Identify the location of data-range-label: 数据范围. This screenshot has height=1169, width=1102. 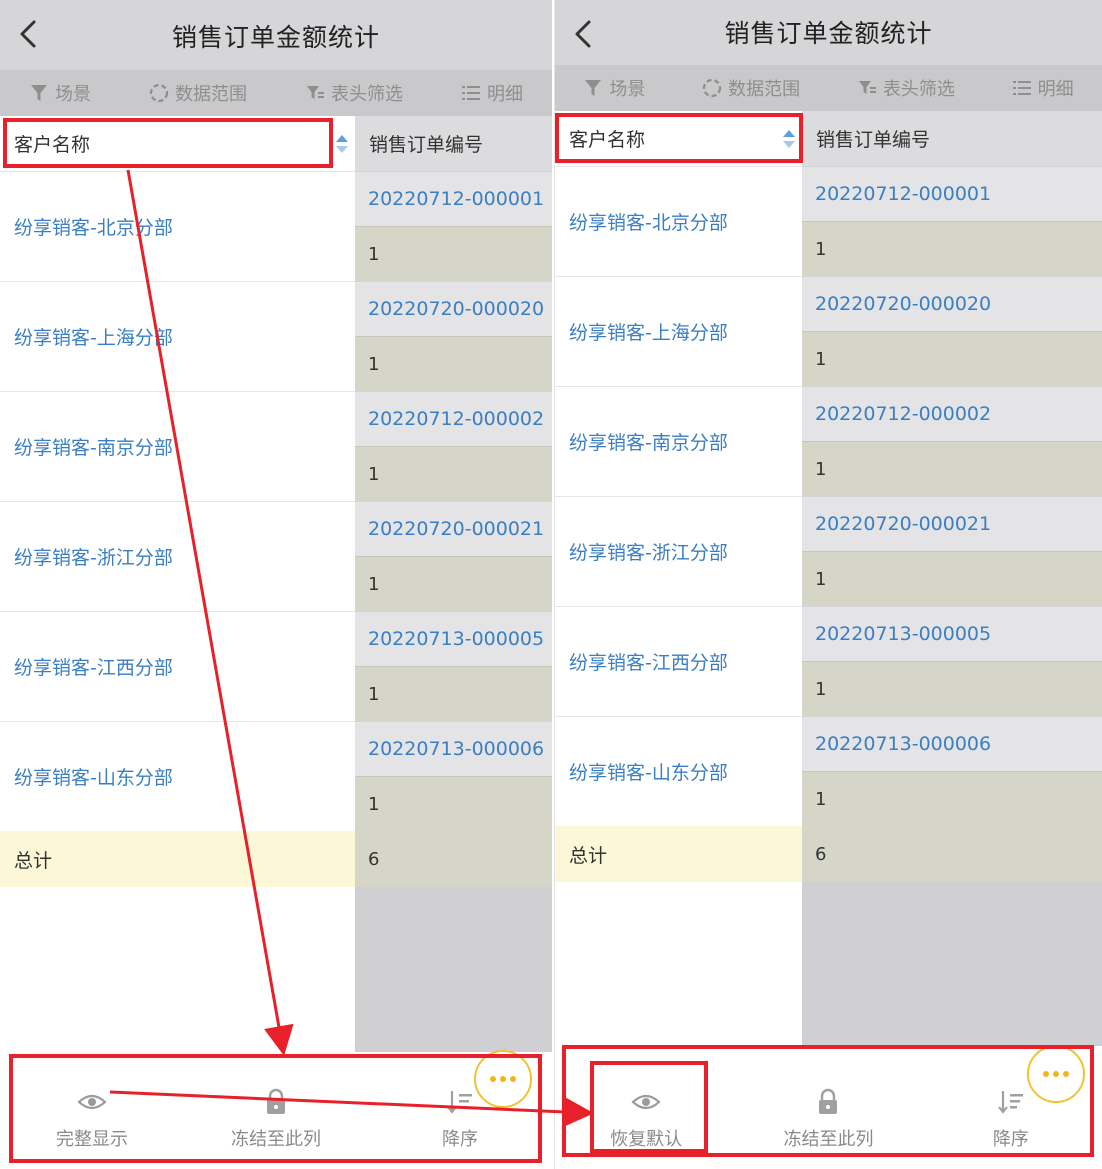
(211, 94).